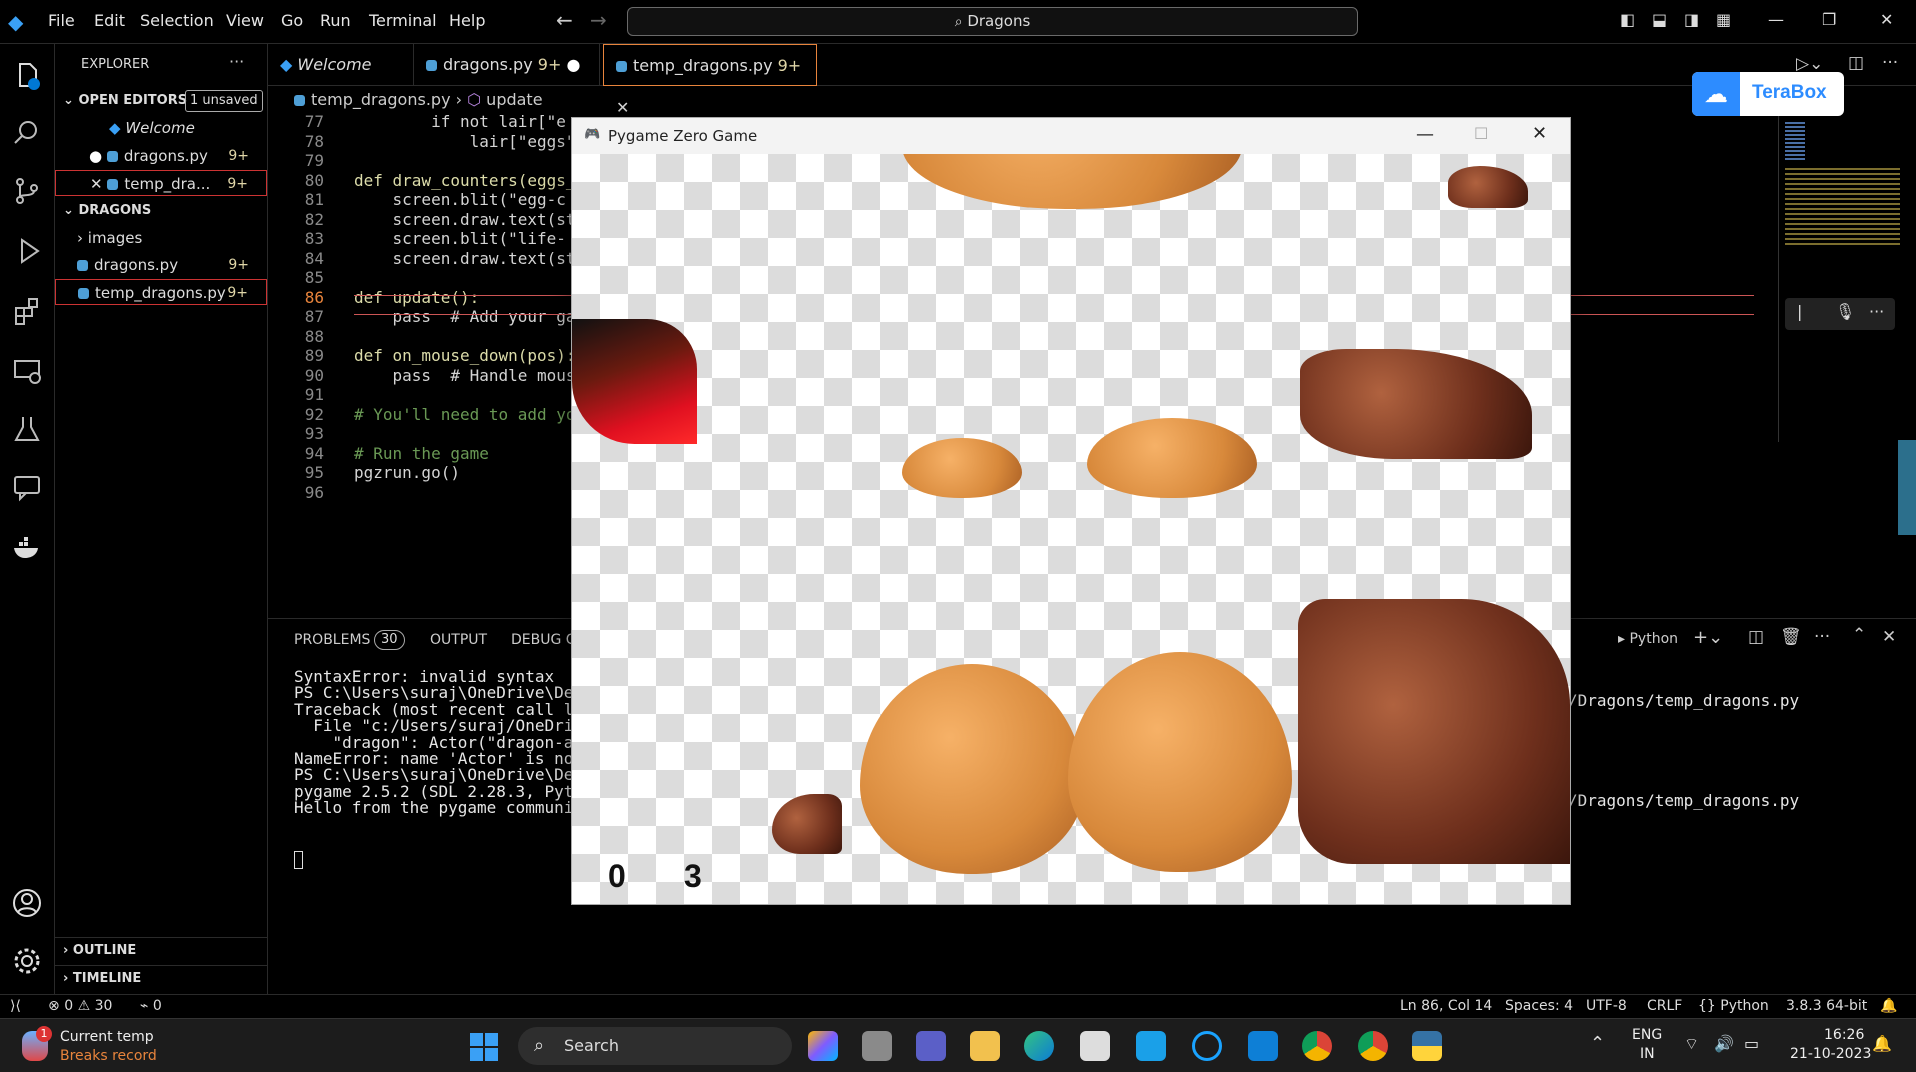 The width and height of the screenshot is (1916, 1072). What do you see at coordinates (27, 251) in the screenshot?
I see `run-debug-icon` at bounding box center [27, 251].